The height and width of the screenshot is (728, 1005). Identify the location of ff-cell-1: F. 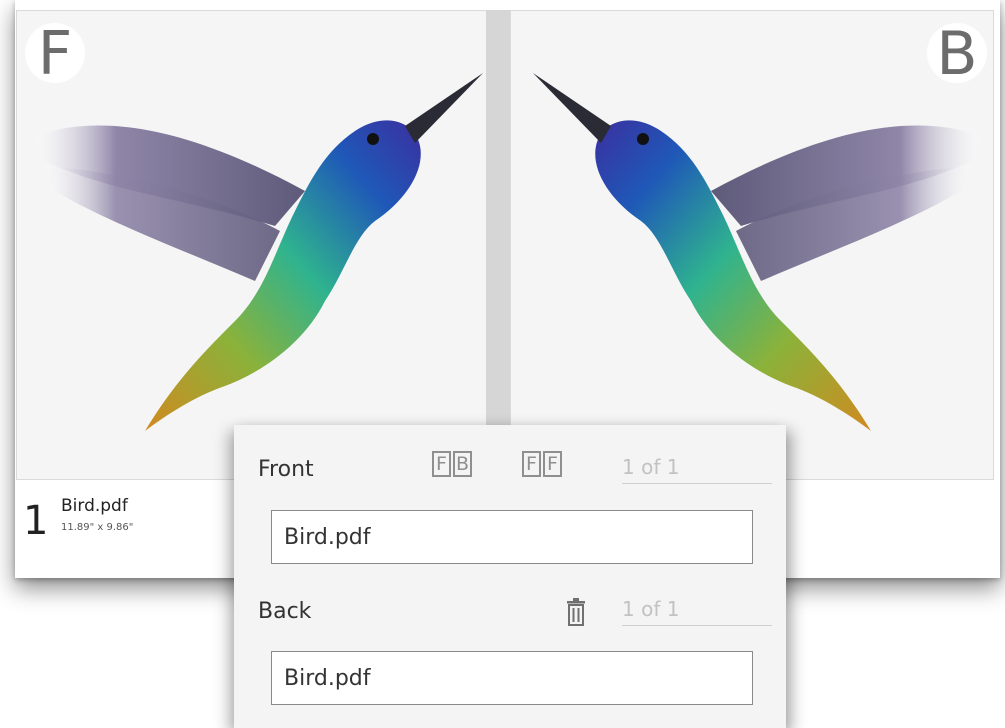
(531, 464).